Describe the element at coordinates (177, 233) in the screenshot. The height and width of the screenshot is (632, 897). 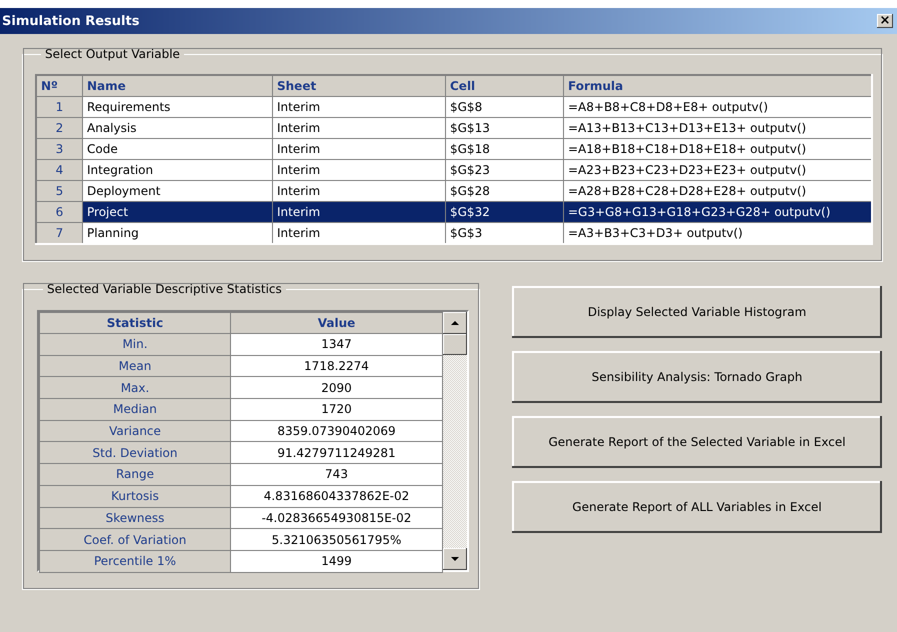
I see `table-cell: Planning` at that location.